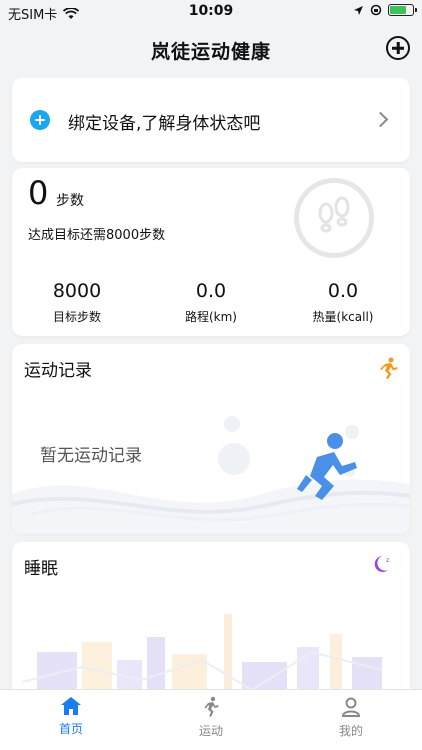  I want to click on bind-device-label: 绑定设备,了解身体状态吧, so click(164, 124).